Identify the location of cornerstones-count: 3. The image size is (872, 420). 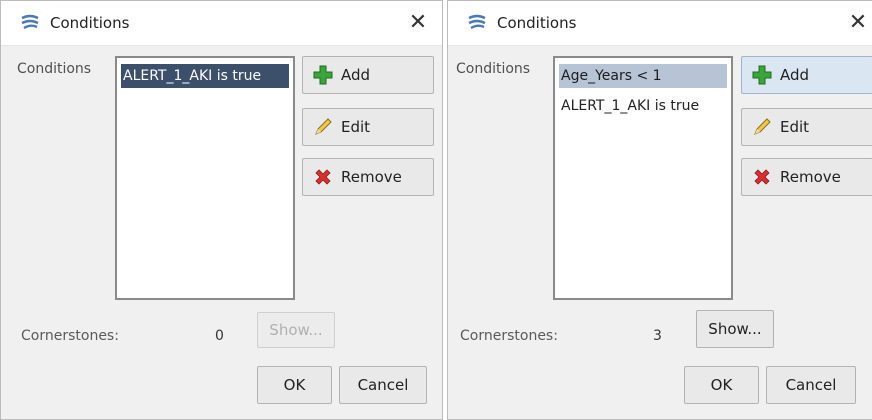
(657, 336).